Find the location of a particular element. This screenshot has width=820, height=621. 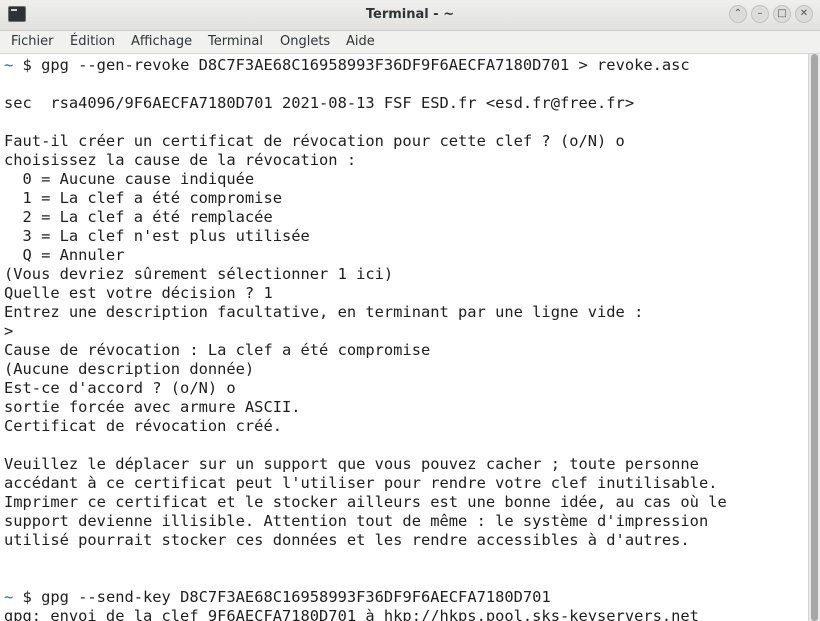

maximize-icon: □ is located at coordinates (782, 13).